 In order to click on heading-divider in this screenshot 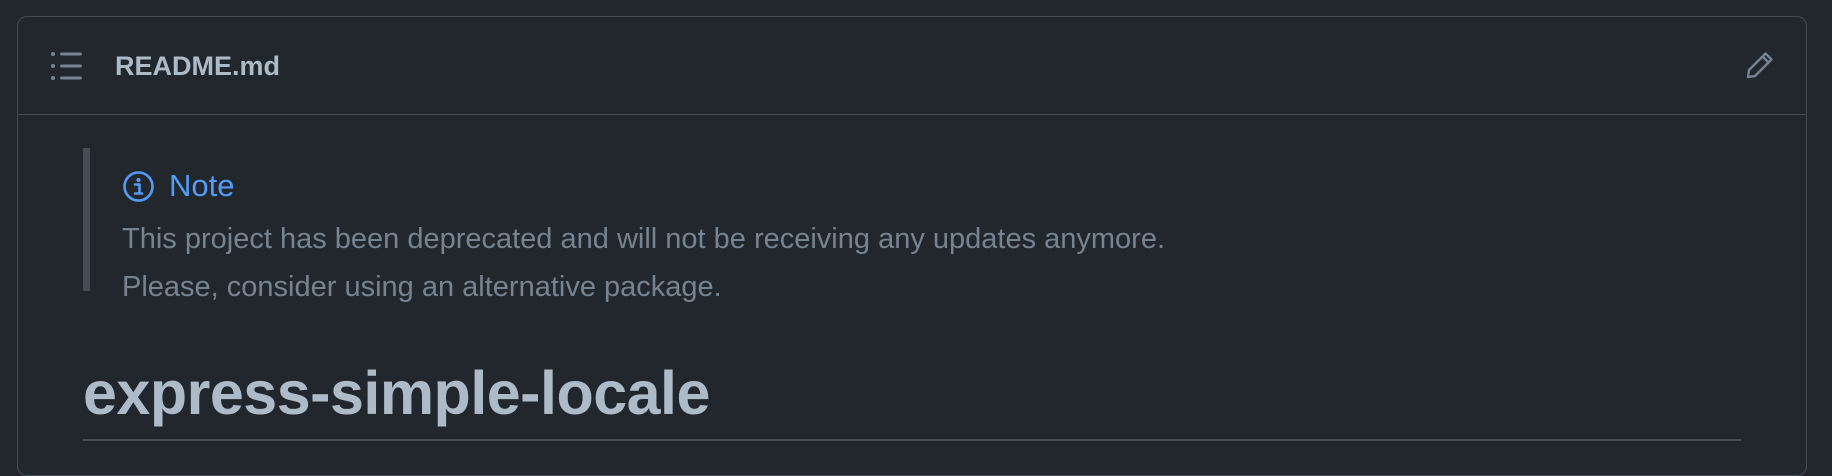, I will do `click(912, 440)`.